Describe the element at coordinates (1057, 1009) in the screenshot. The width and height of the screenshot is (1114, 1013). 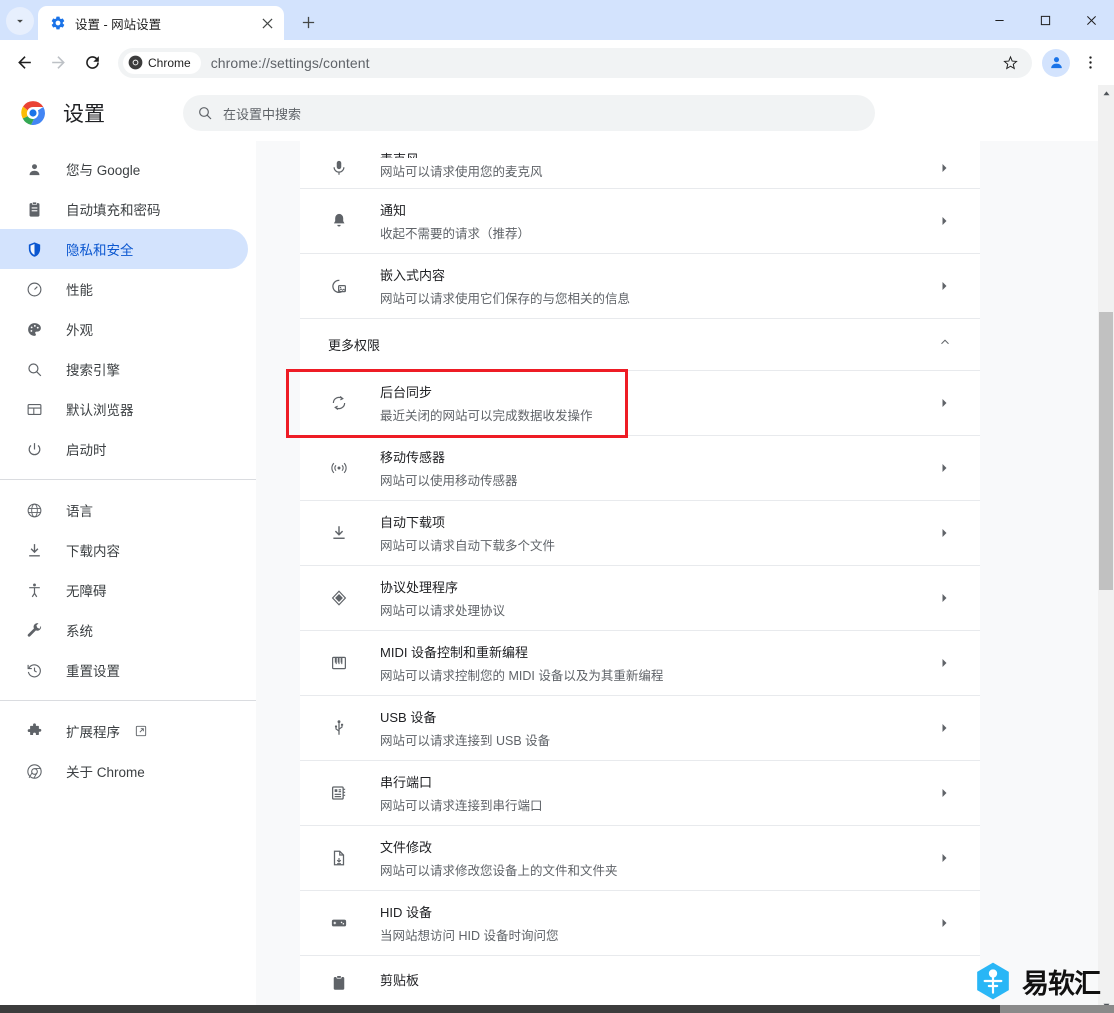
I see `bottom-bar-highlight` at that location.